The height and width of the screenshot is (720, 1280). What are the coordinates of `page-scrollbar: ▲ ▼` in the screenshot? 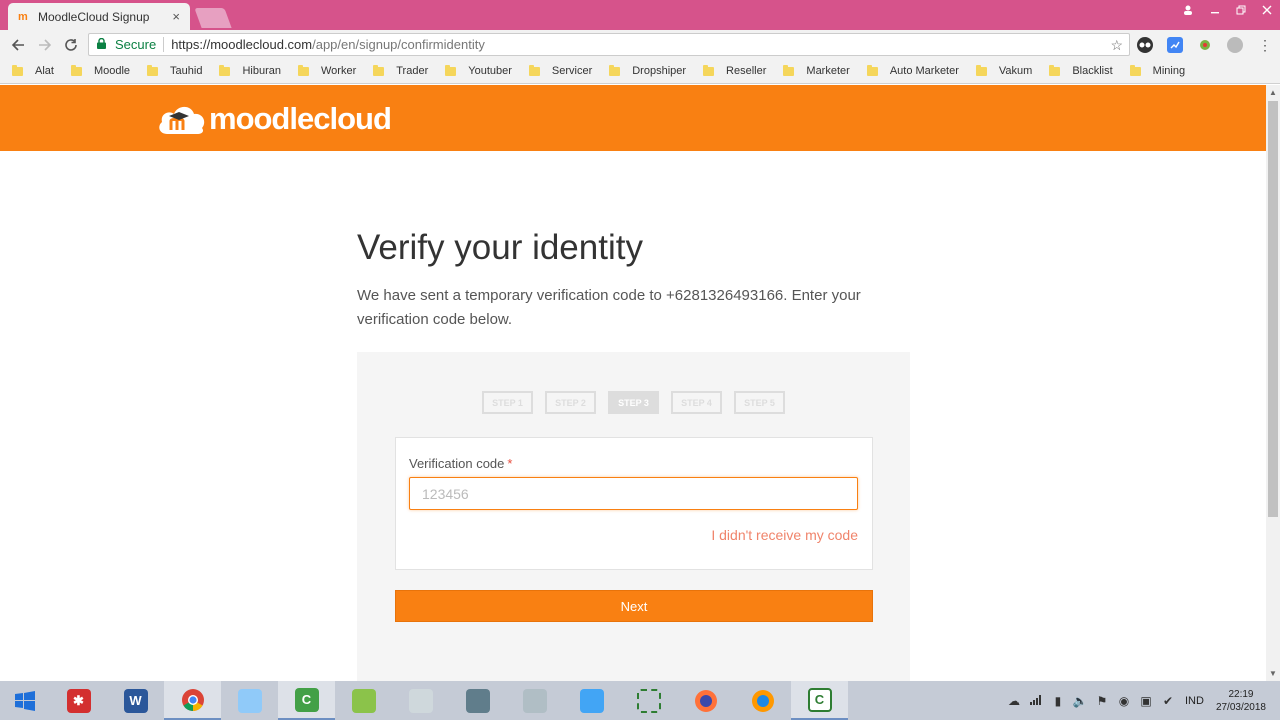 It's located at (1273, 383).